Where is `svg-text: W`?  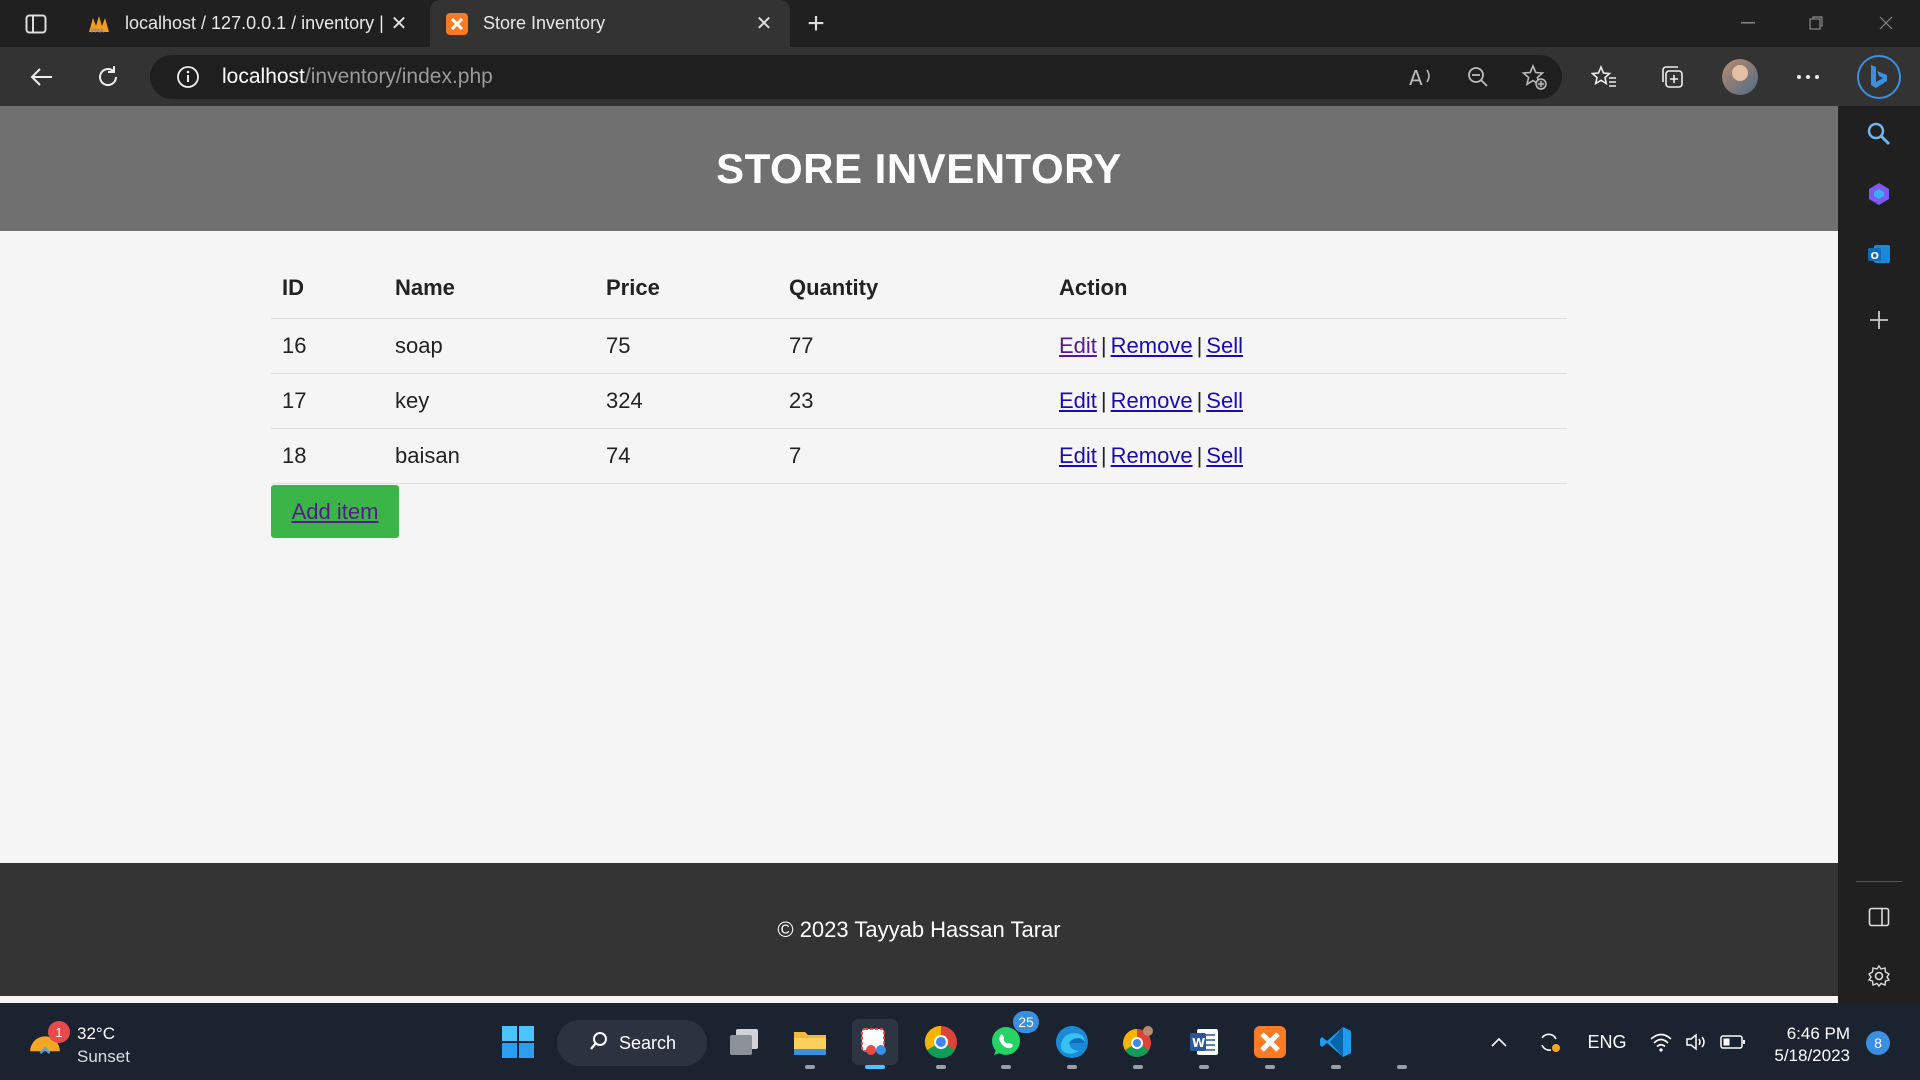
svg-text: W is located at coordinates (1198, 1043).